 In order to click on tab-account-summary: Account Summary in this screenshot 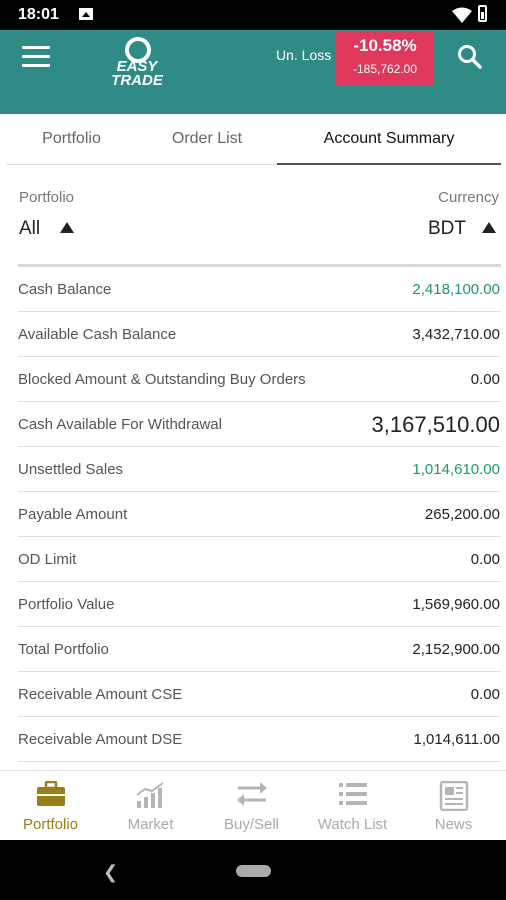, I will do `click(389, 139)`.